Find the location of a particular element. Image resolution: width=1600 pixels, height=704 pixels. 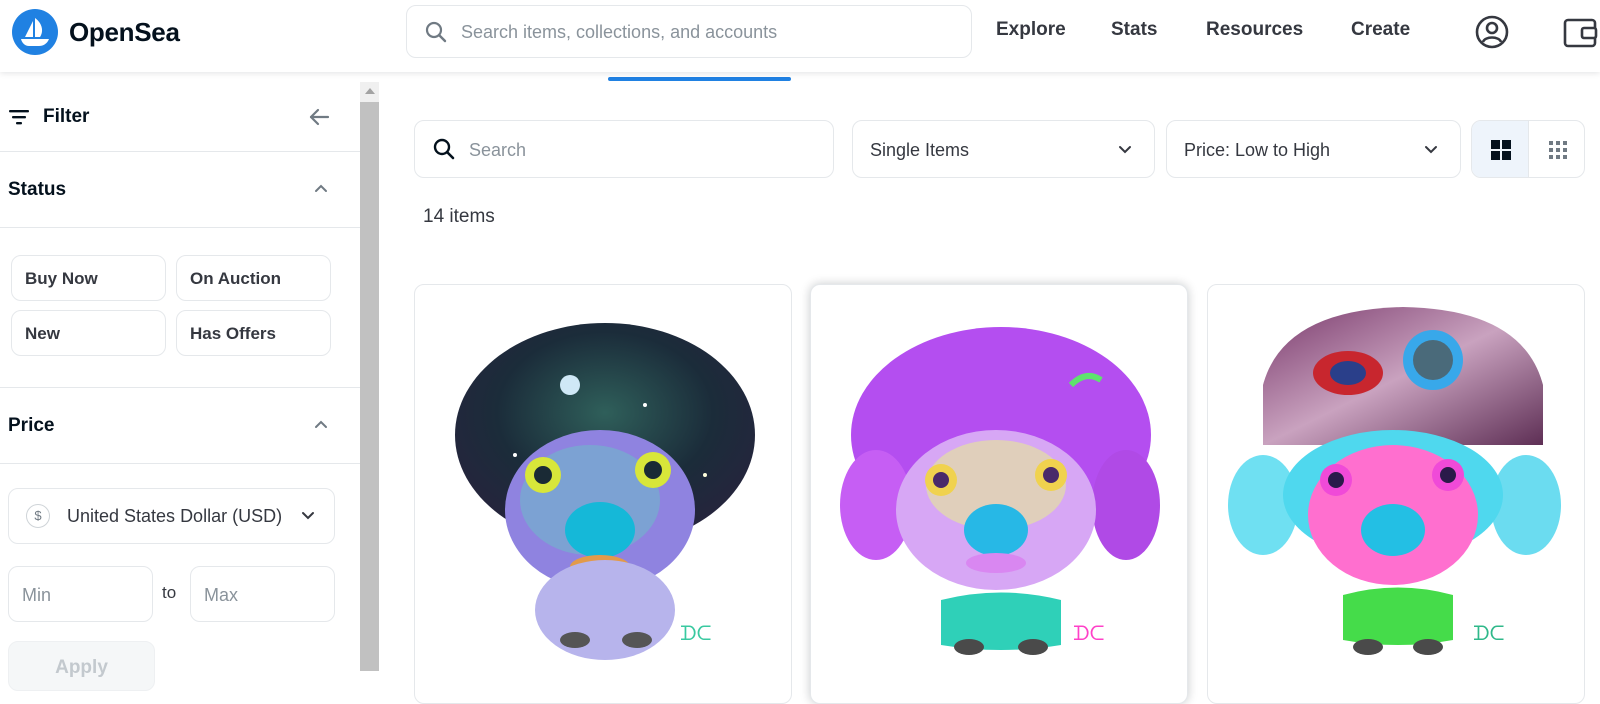

item-type-dropdown: Single Items is located at coordinates (1003, 149).